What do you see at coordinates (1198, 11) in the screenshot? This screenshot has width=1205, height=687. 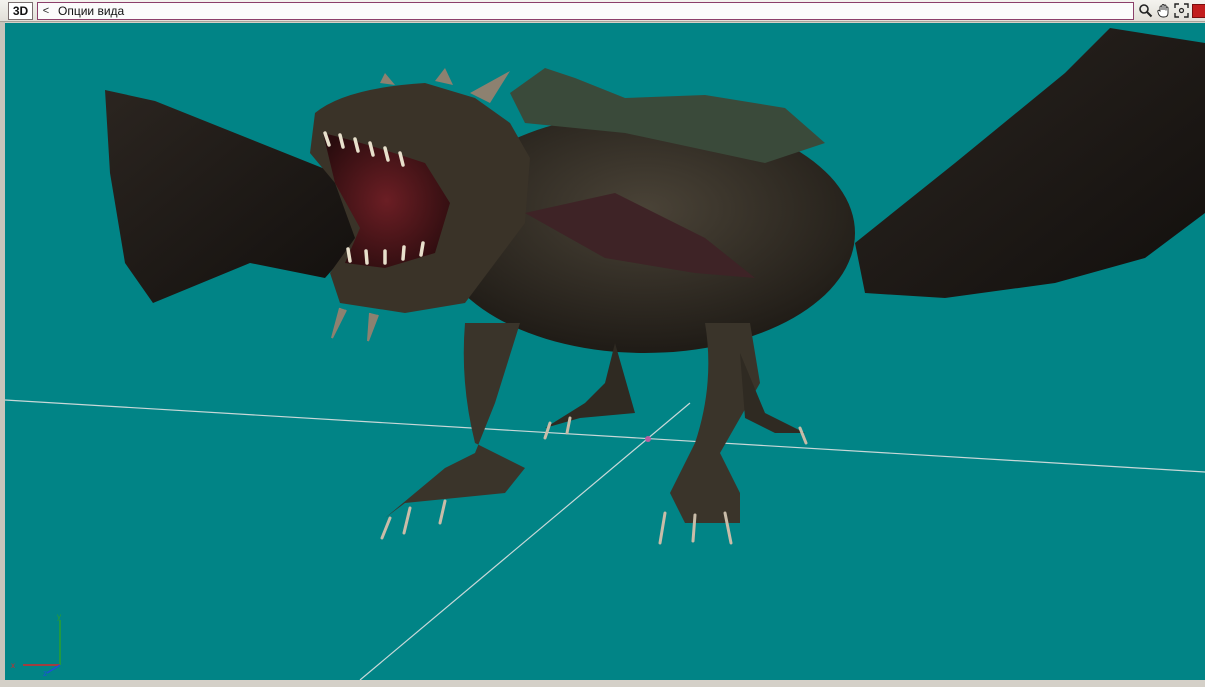 I see `close-red-icon` at bounding box center [1198, 11].